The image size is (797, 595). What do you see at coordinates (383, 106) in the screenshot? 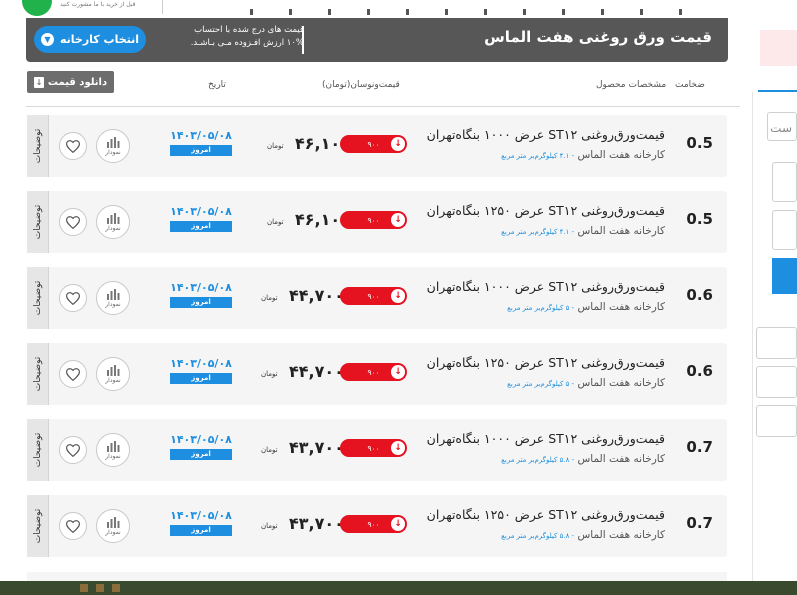
I see `header-divider` at bounding box center [383, 106].